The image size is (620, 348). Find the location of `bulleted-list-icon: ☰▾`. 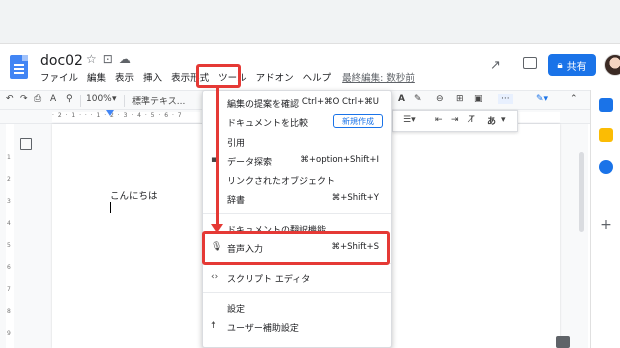

bulleted-list-icon: ☰▾ is located at coordinates (409, 120).